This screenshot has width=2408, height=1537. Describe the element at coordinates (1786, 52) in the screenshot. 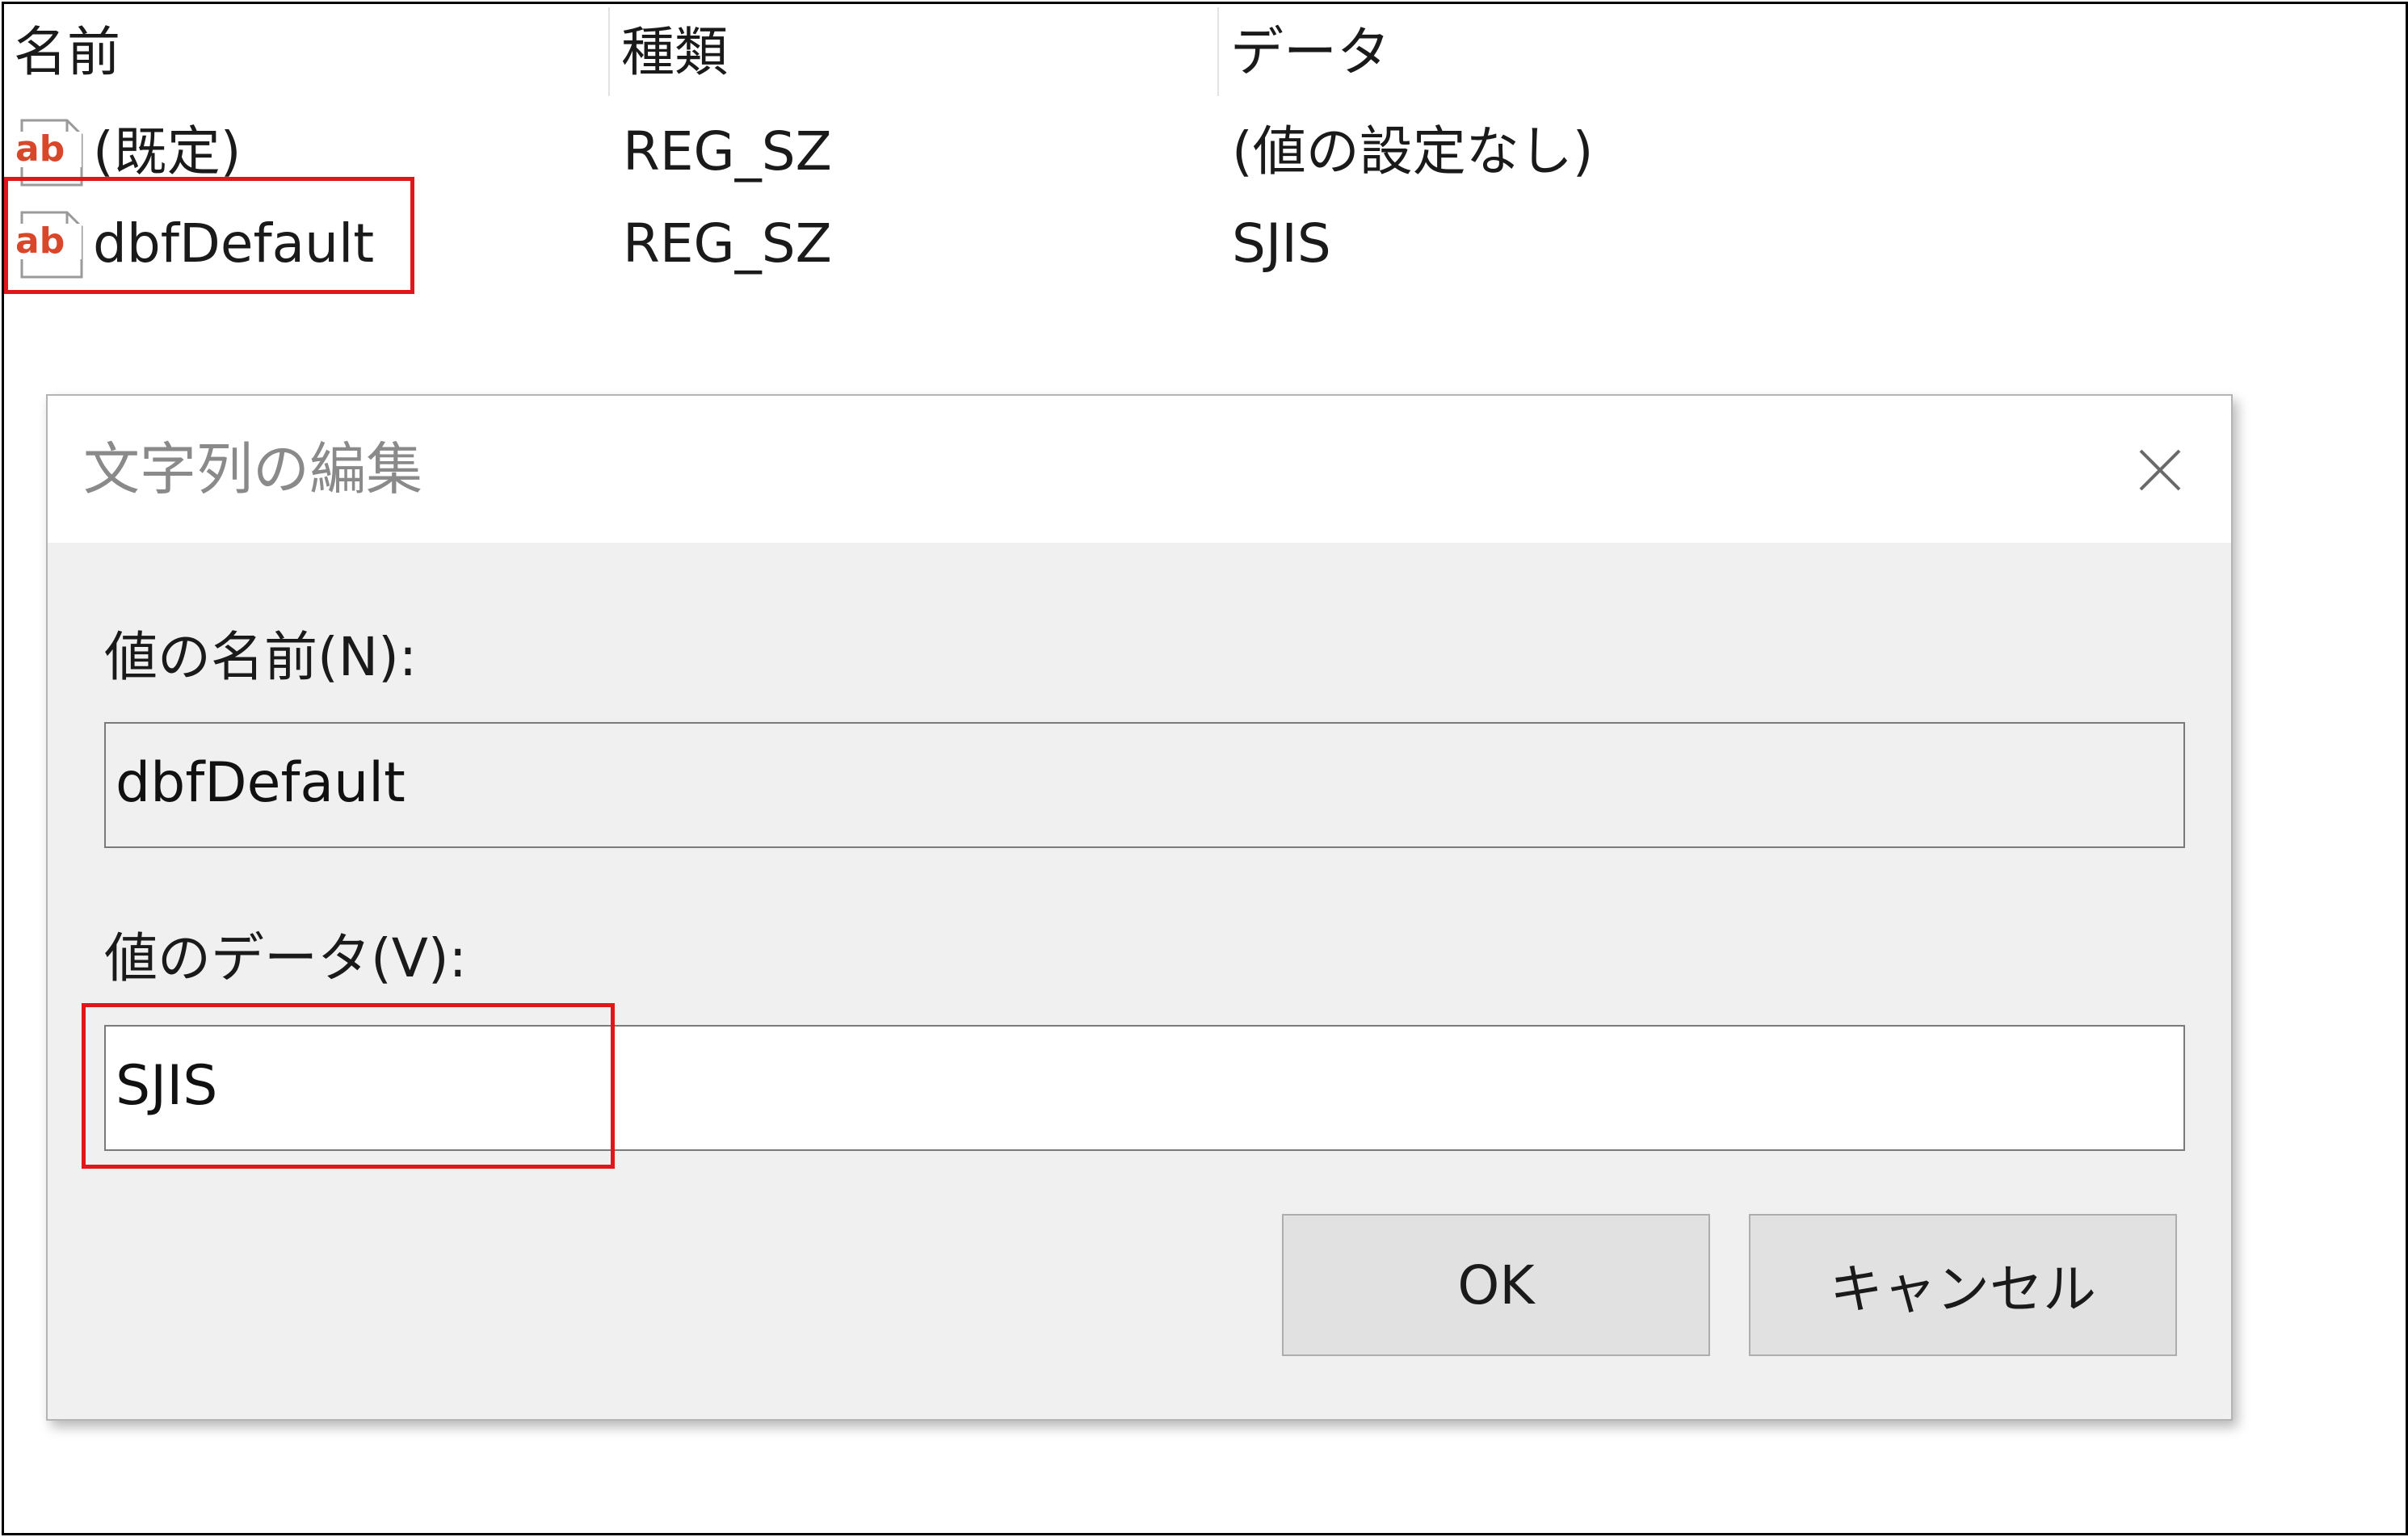

I see `column-header-data: データ` at that location.